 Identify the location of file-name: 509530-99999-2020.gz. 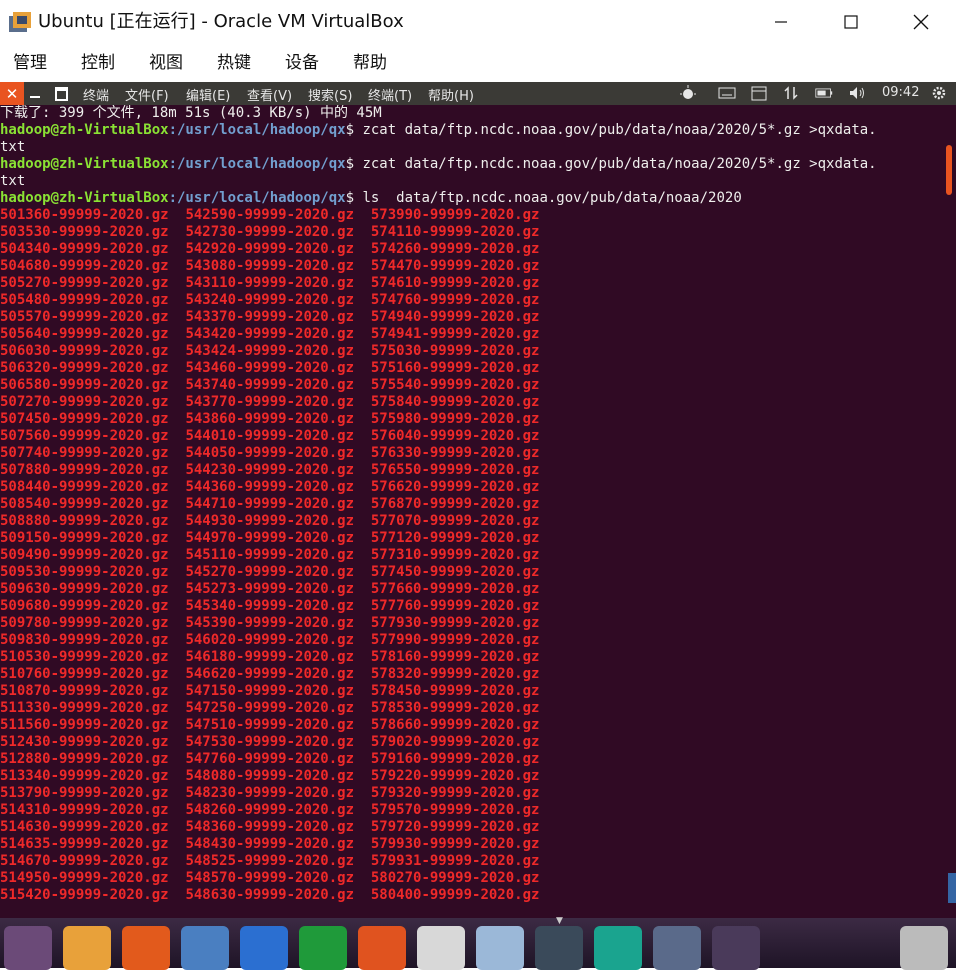
(84, 572).